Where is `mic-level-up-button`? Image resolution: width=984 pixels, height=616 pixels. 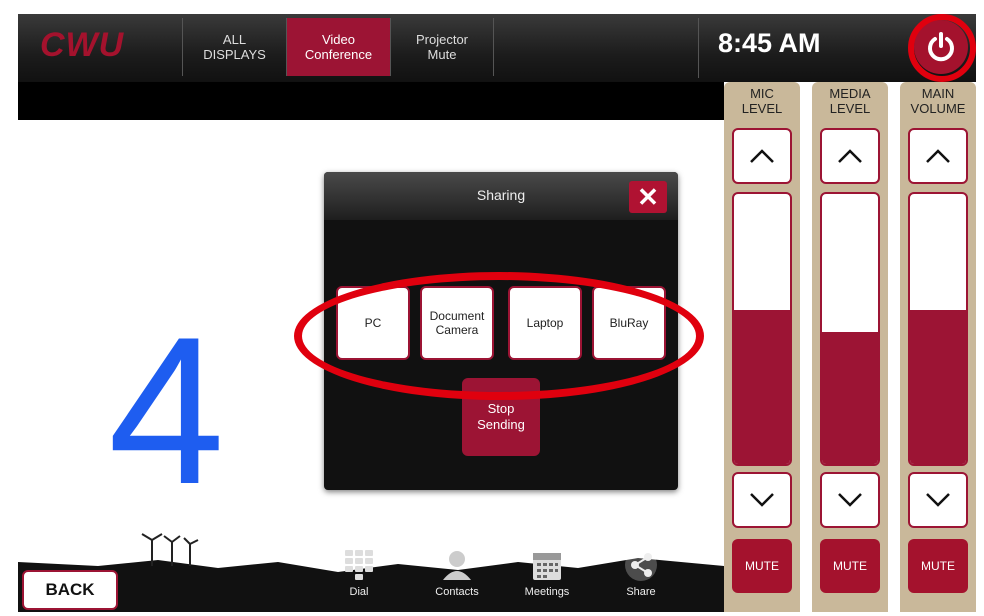
mic-level-up-button is located at coordinates (762, 156).